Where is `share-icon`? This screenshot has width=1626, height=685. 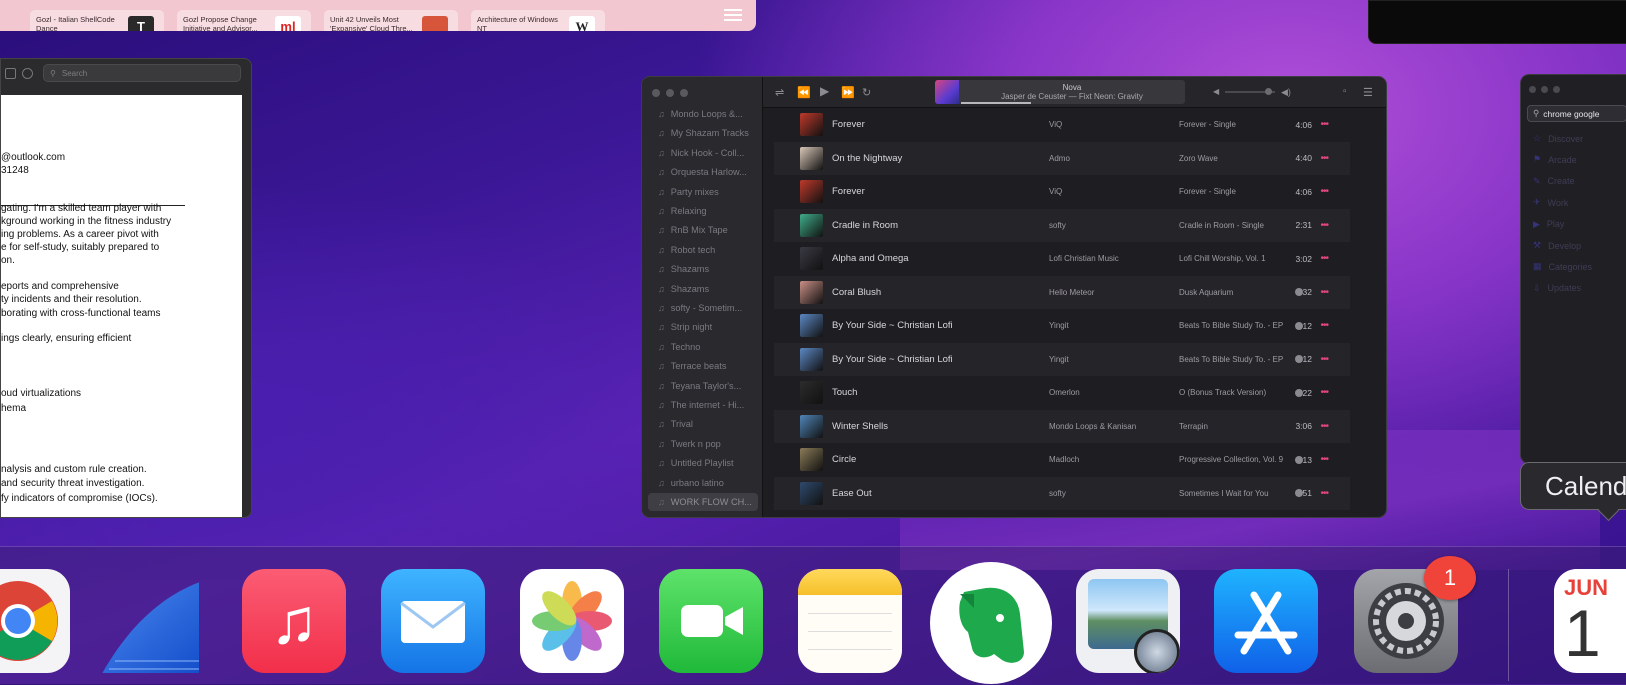
share-icon is located at coordinates (10, 73).